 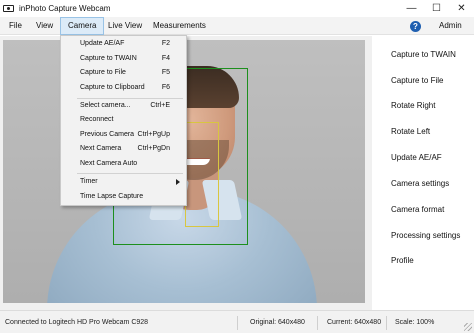 I want to click on webcam-icon, so click(x=8, y=8).